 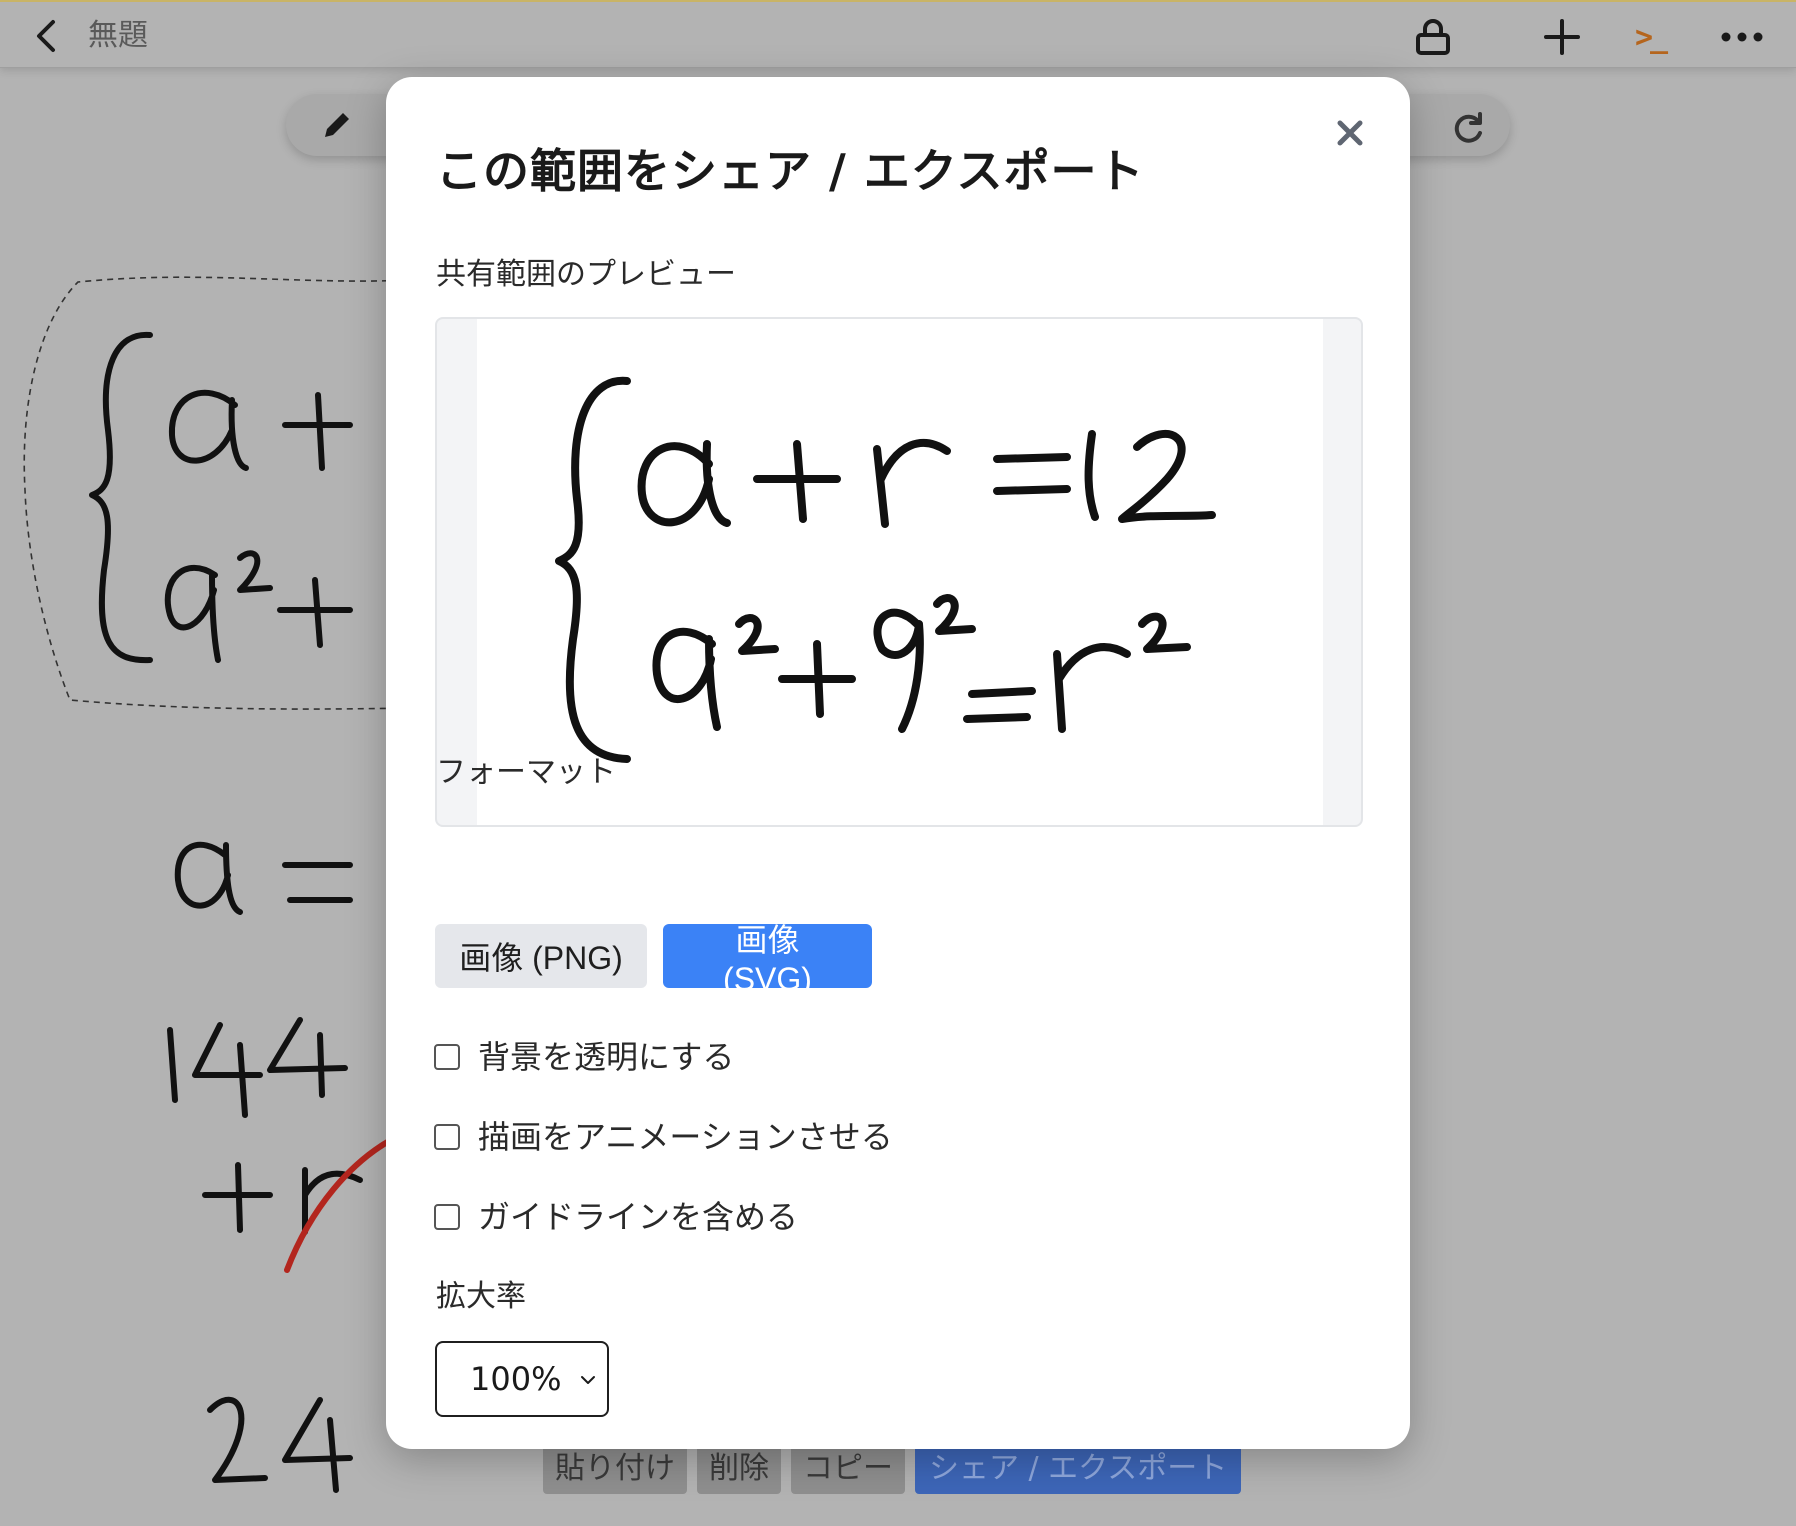 I want to click on document-title: 無題, so click(x=118, y=36).